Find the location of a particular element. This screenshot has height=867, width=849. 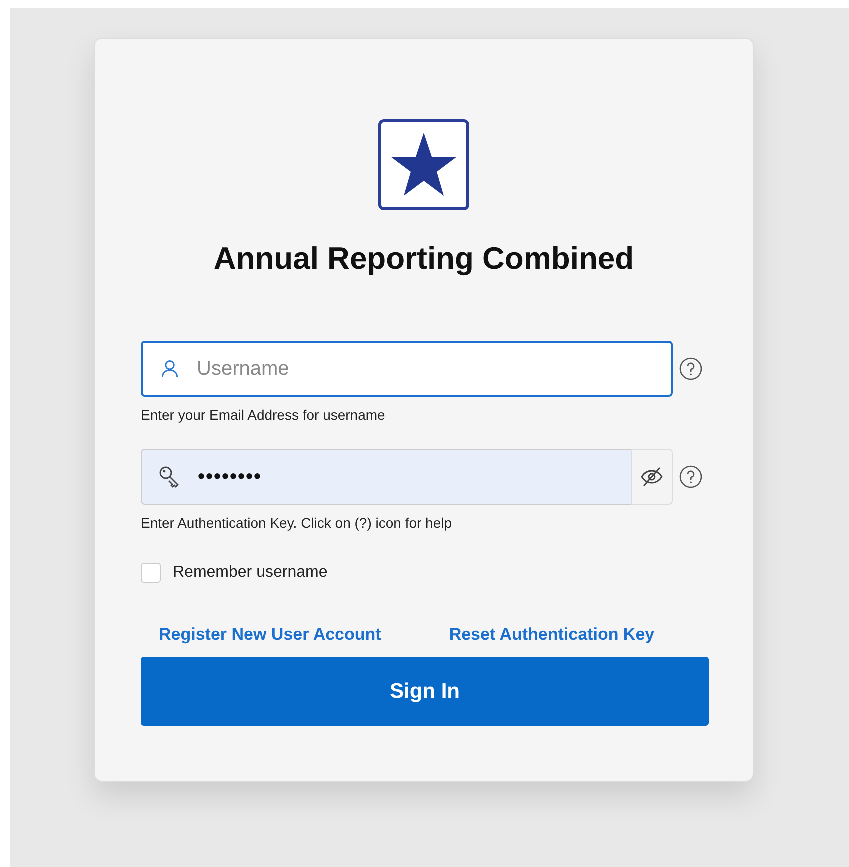

sign-in-button: Sign In is located at coordinates (425, 691).